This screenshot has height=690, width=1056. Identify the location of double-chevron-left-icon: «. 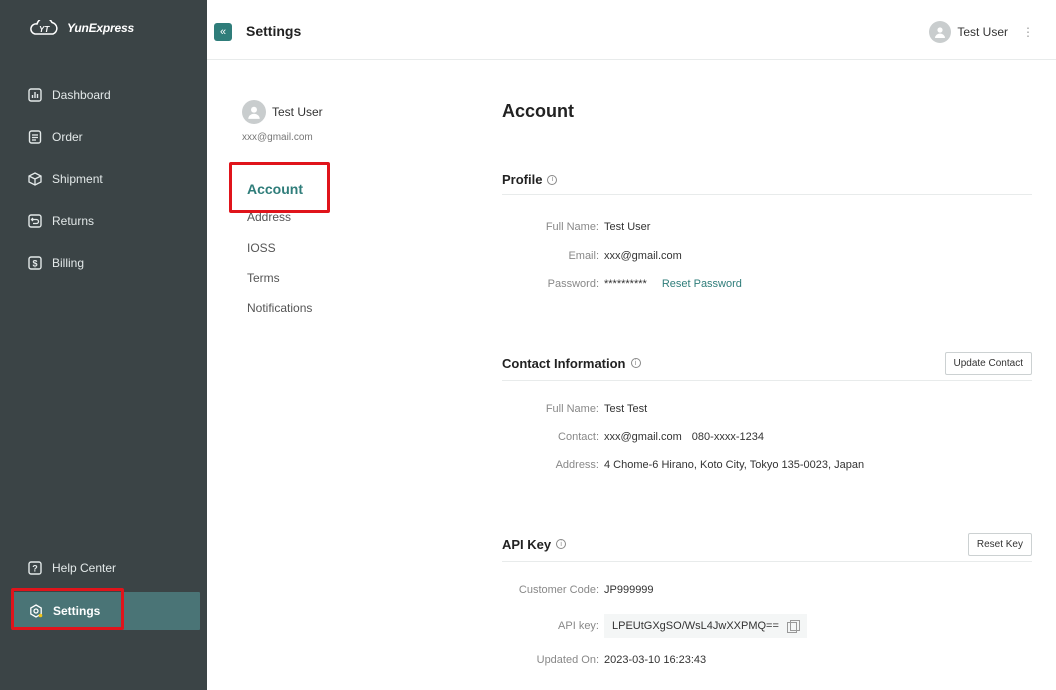
(223, 32).